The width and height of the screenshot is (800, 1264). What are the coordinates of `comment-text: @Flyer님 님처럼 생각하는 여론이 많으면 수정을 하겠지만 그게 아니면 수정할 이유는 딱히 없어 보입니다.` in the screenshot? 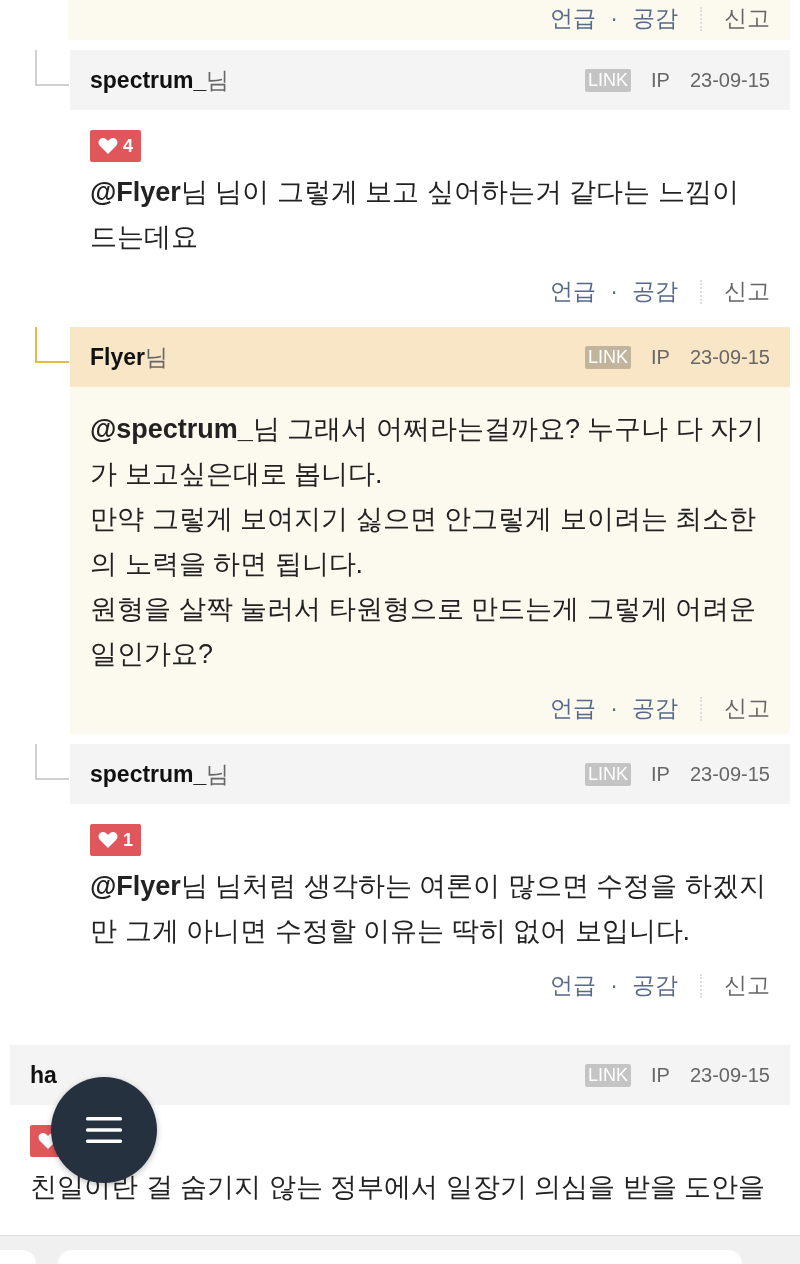 It's located at (428, 909).